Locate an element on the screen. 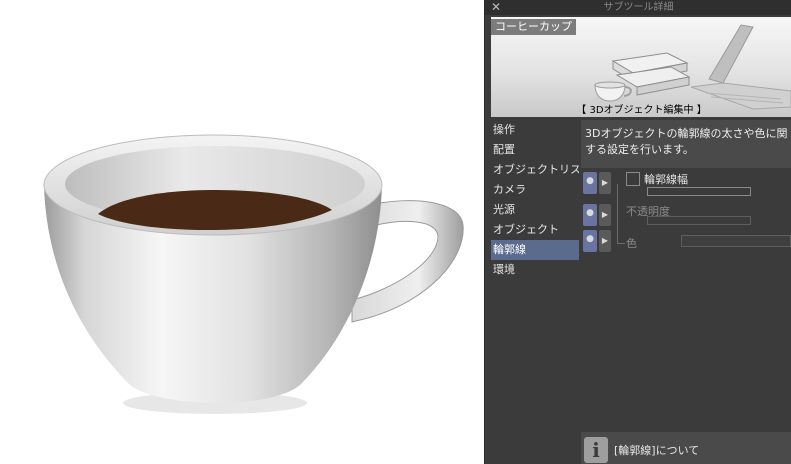 The image size is (791, 464). outline-width-label: 輪郭線幅 is located at coordinates (666, 179).